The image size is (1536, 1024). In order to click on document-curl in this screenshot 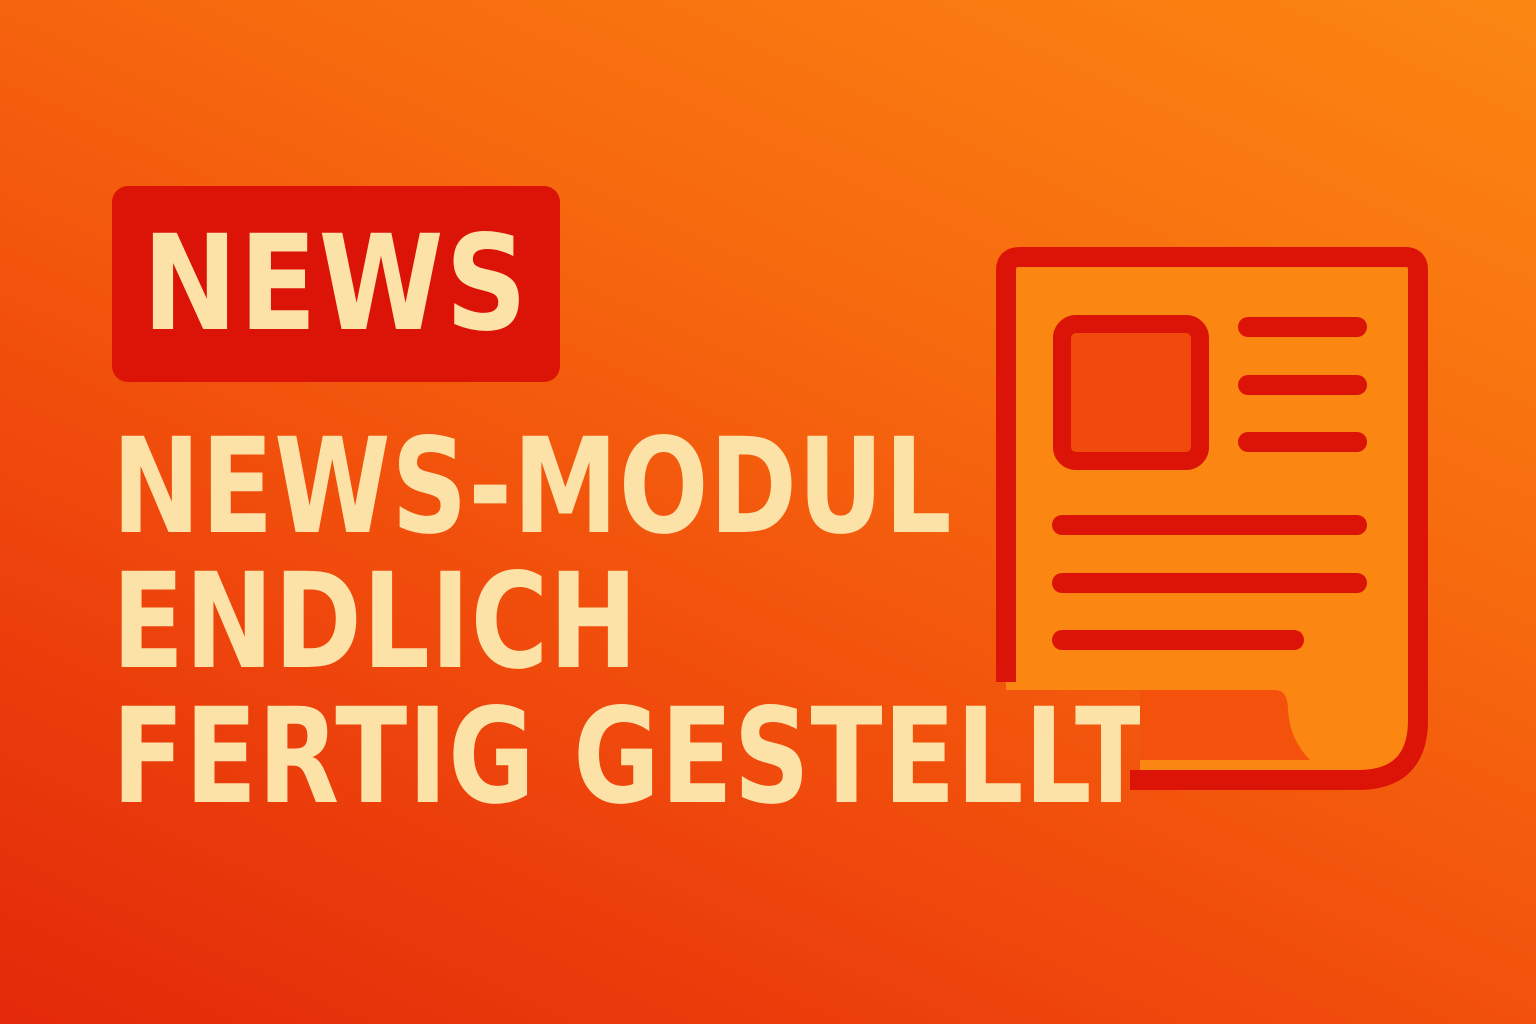, I will do `click(1158, 725)`.